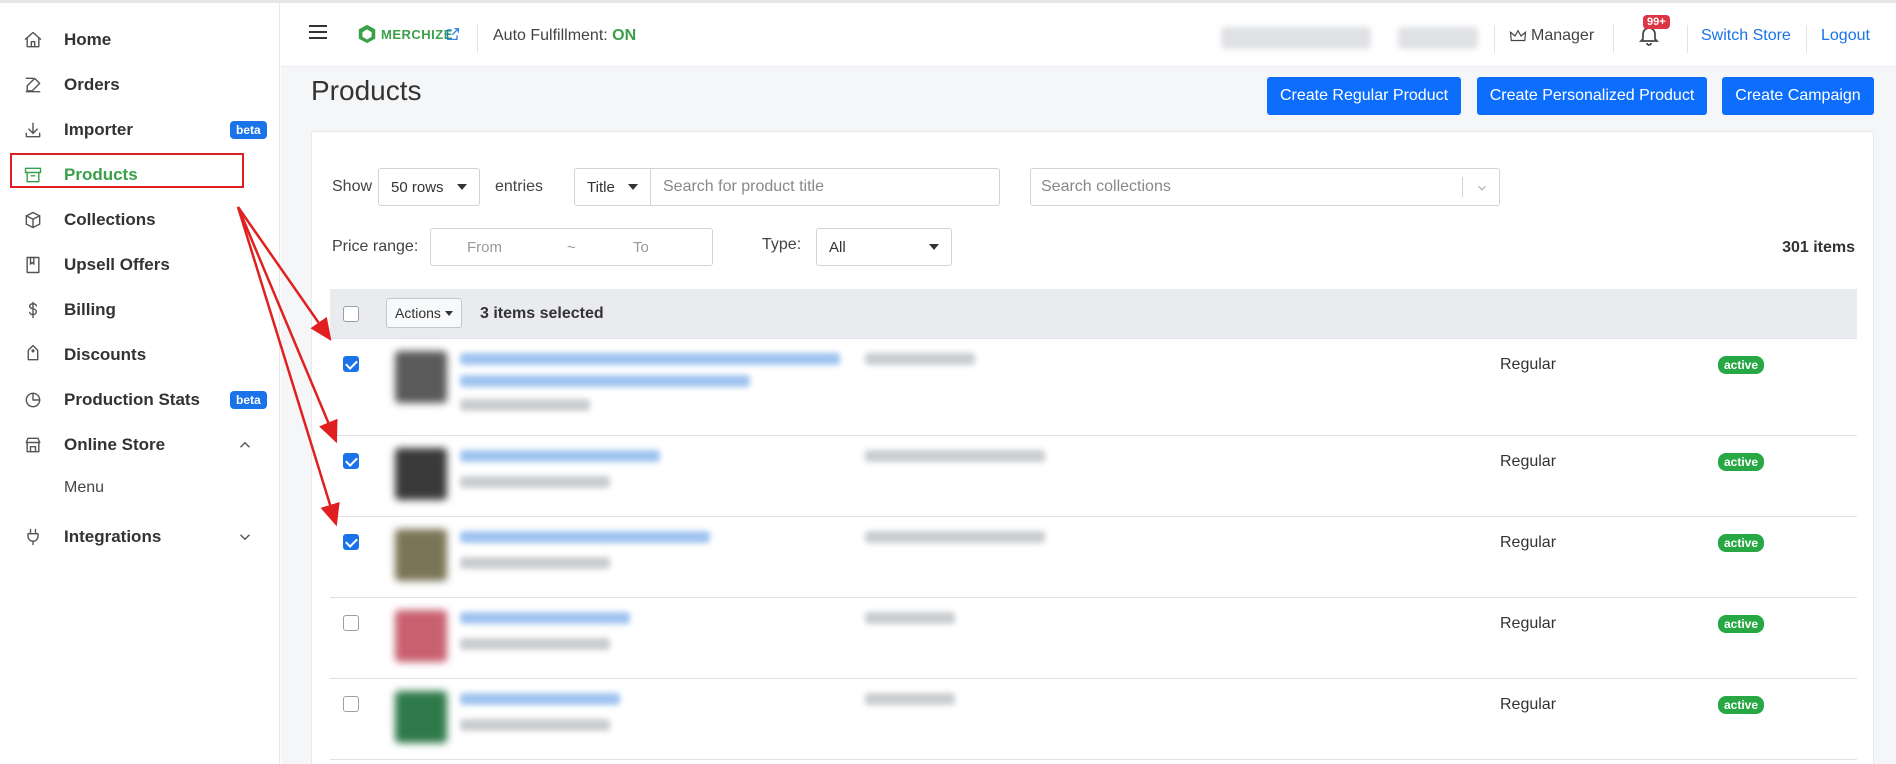 The height and width of the screenshot is (764, 1896). Describe the element at coordinates (454, 35) in the screenshot. I see `external-link-icon` at that location.